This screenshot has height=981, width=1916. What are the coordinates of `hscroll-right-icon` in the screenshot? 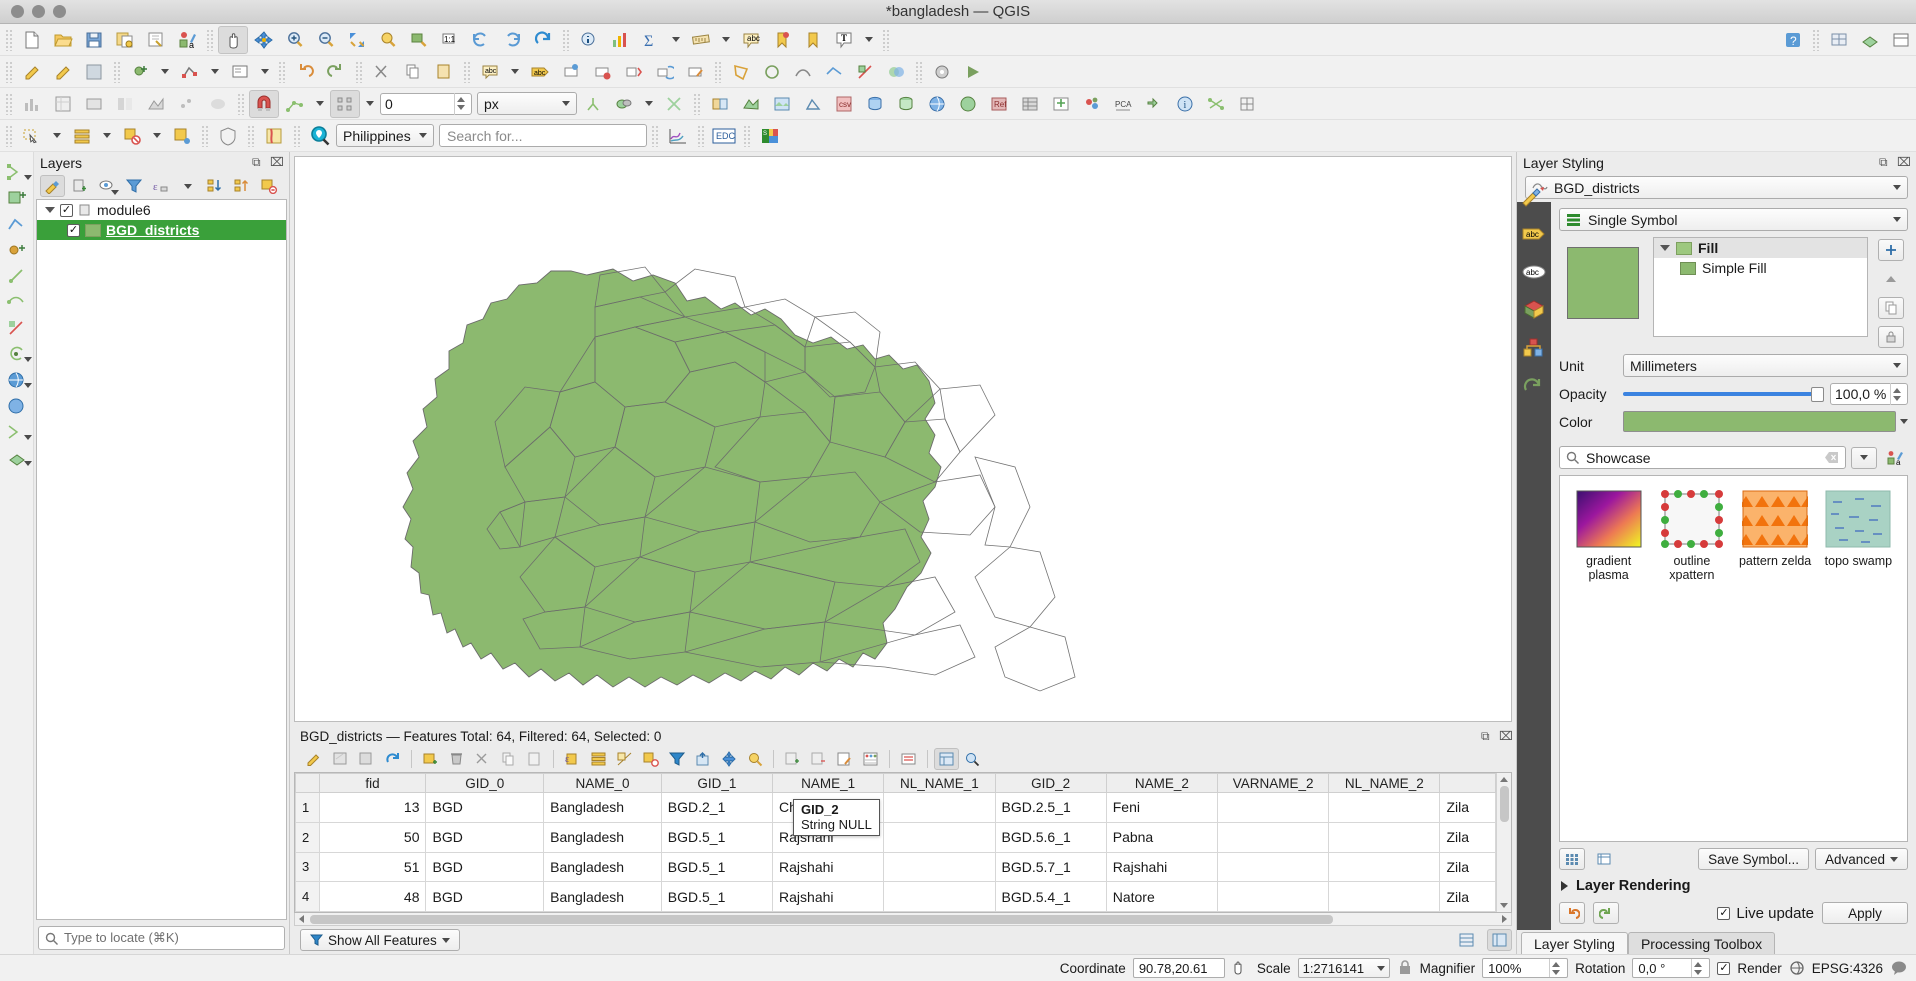 It's located at (1504, 919).